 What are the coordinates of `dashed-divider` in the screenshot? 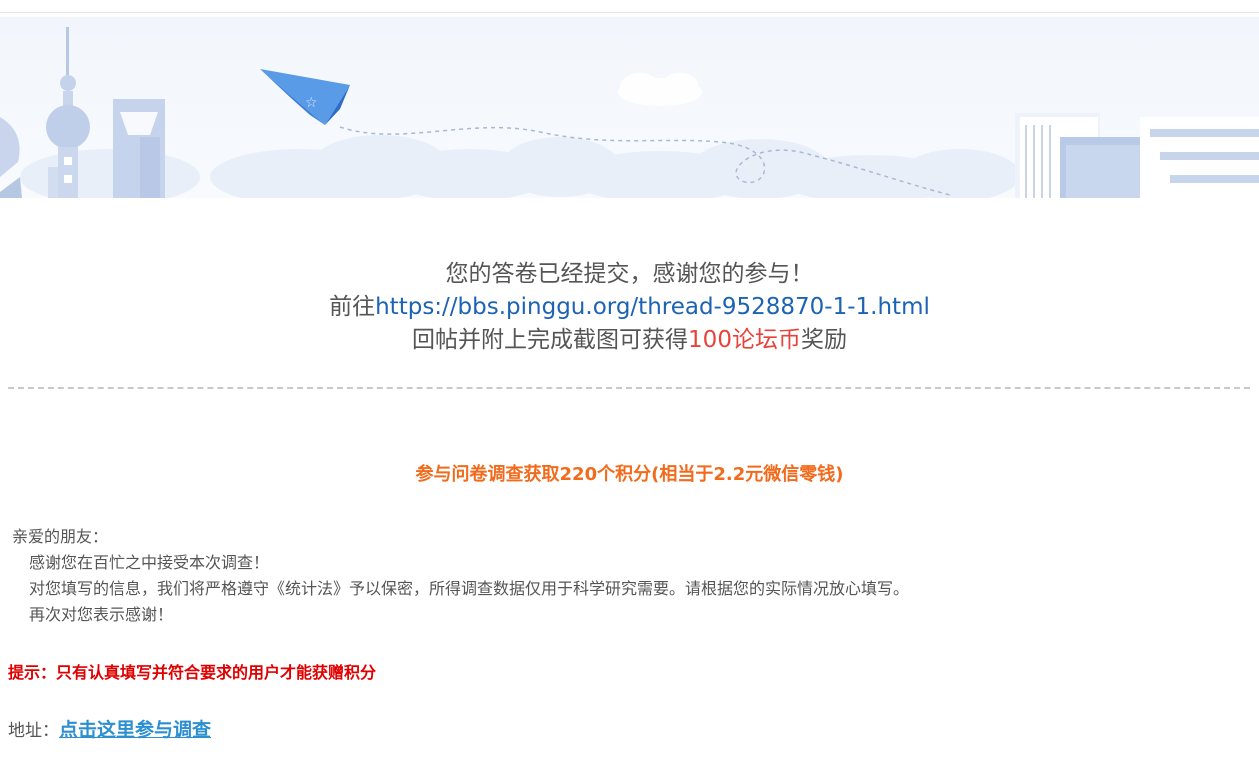 It's located at (629, 388).